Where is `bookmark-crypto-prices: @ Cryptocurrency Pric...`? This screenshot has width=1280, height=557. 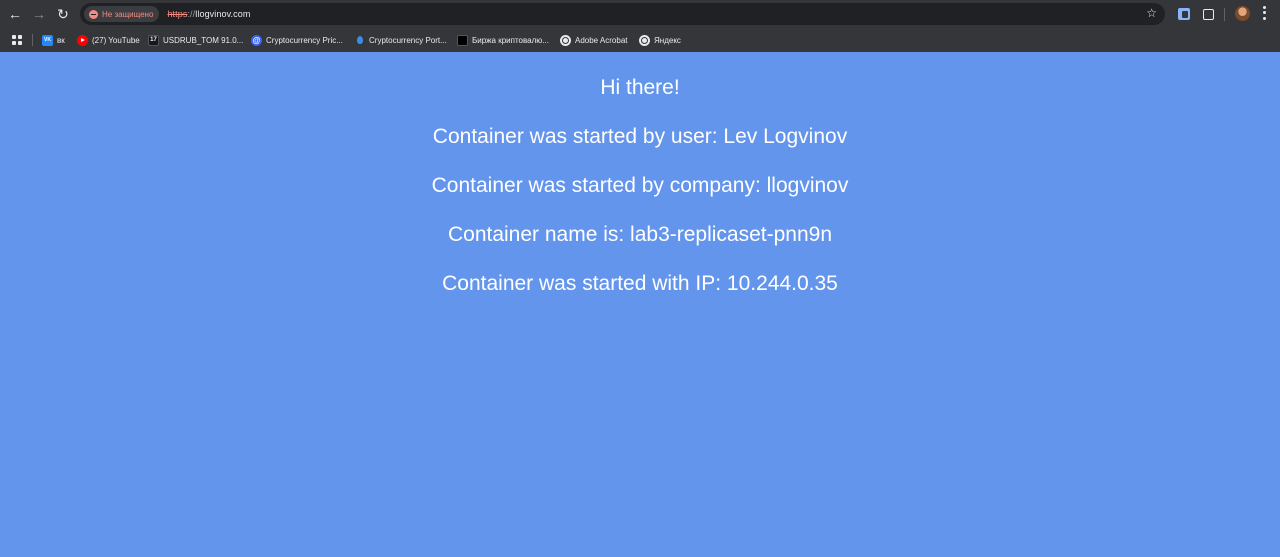
bookmark-crypto-prices: @ Cryptocurrency Pric... is located at coordinates (297, 40).